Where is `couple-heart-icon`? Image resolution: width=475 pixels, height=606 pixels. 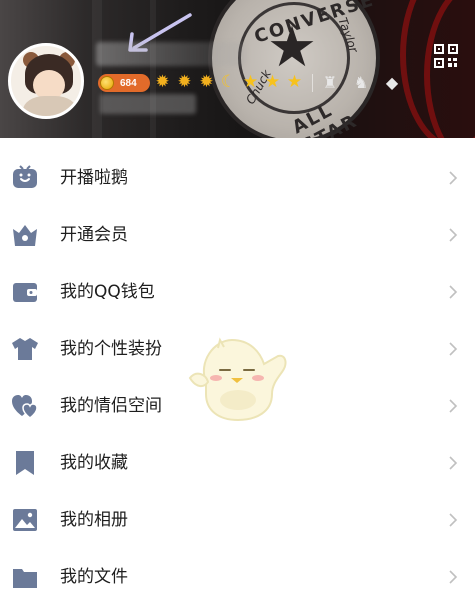 couple-heart-icon is located at coordinates (25, 407).